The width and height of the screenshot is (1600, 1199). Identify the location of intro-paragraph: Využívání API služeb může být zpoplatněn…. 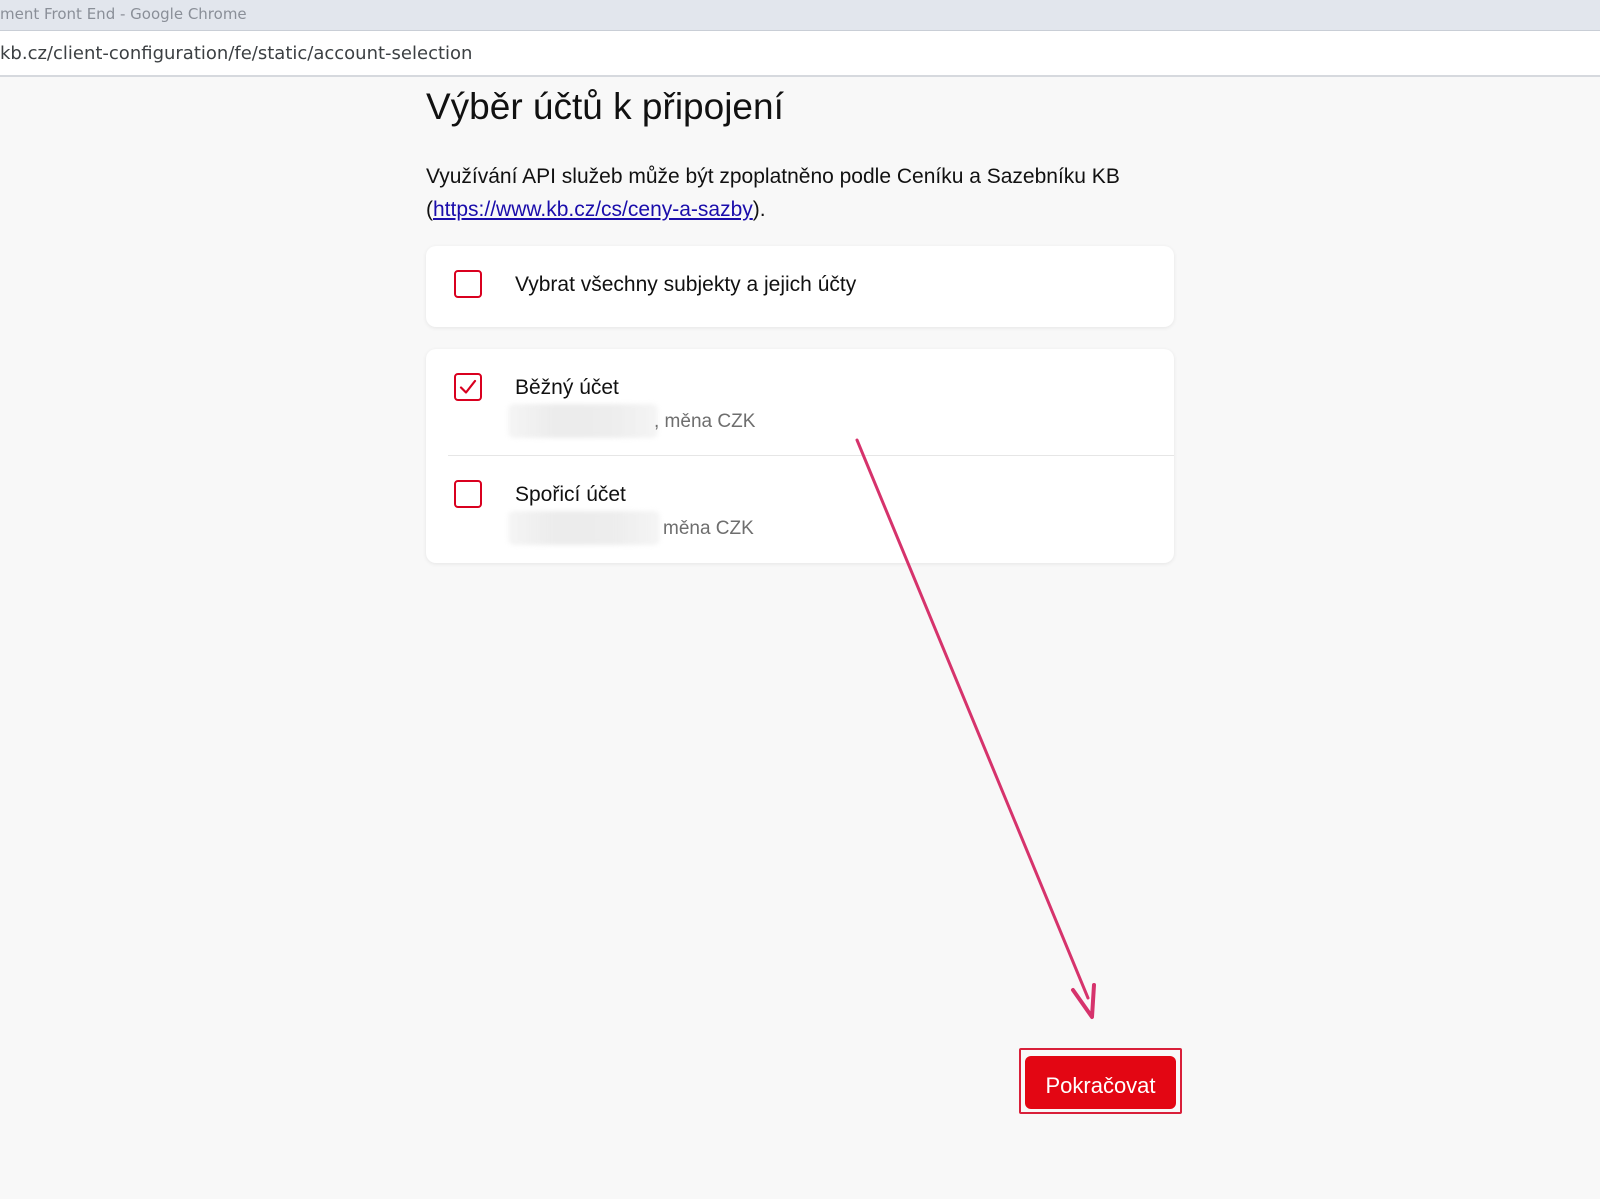
(806, 193).